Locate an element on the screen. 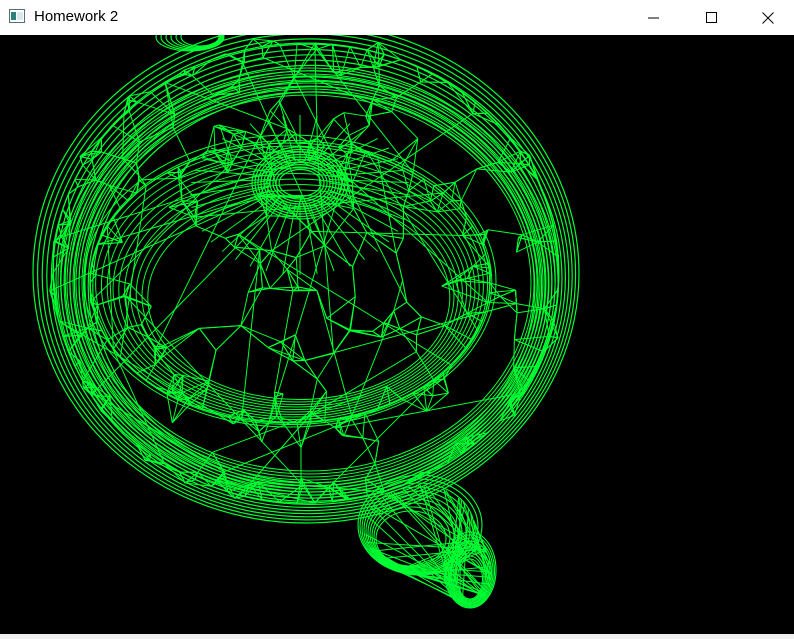 The width and height of the screenshot is (794, 639). app-window-icon is located at coordinates (17, 16).